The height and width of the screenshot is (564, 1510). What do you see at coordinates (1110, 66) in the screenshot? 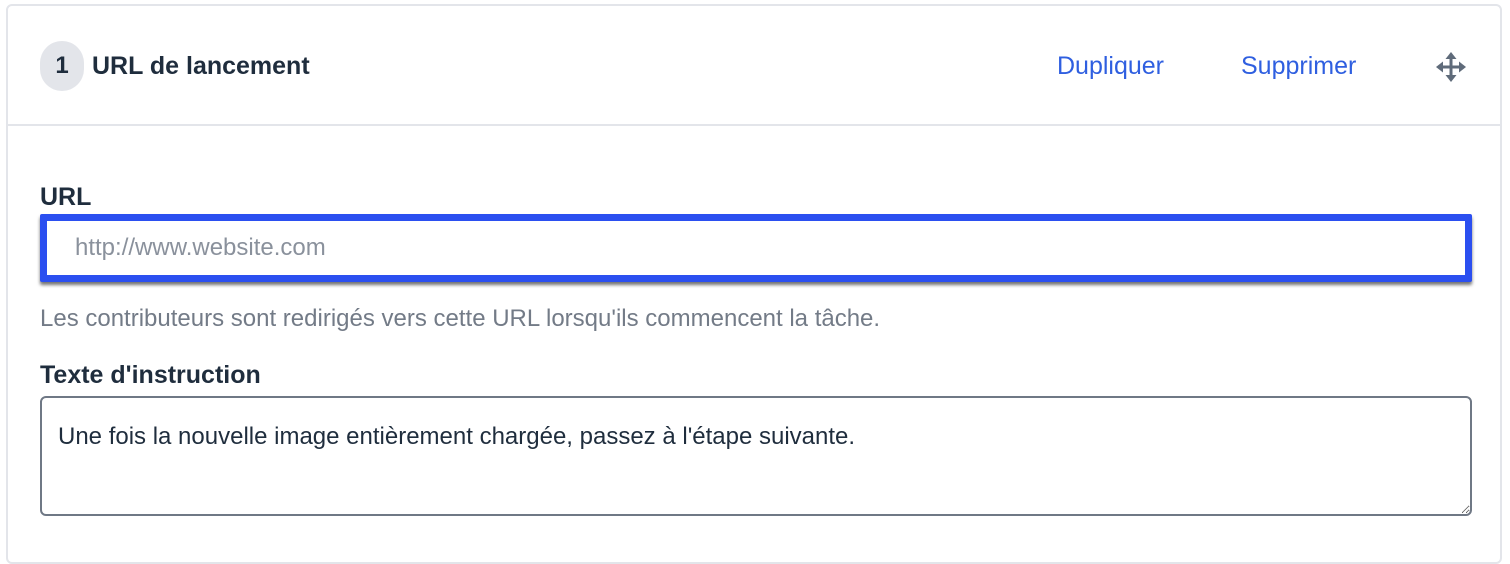
I see `duplicate-button: Dupliquer` at bounding box center [1110, 66].